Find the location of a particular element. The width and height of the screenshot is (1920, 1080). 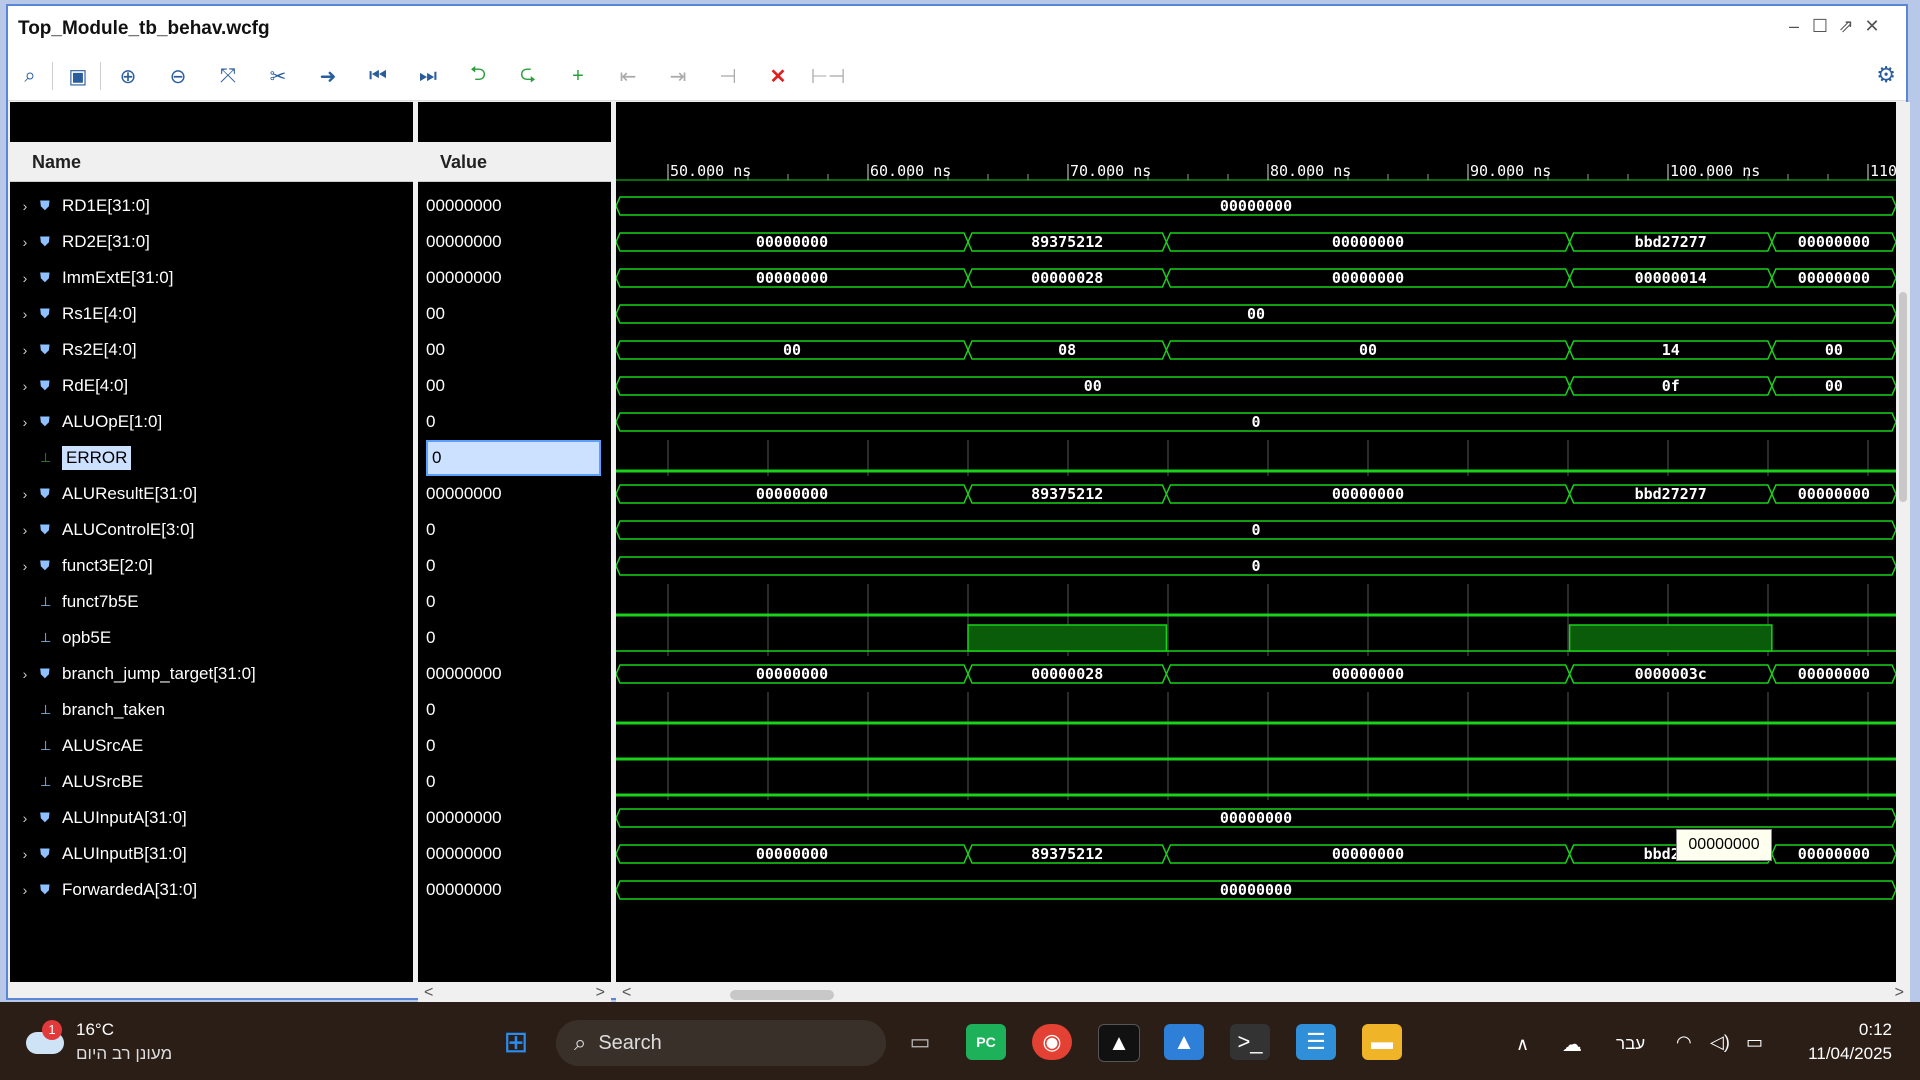

hscroll-thumb is located at coordinates (782, 995).